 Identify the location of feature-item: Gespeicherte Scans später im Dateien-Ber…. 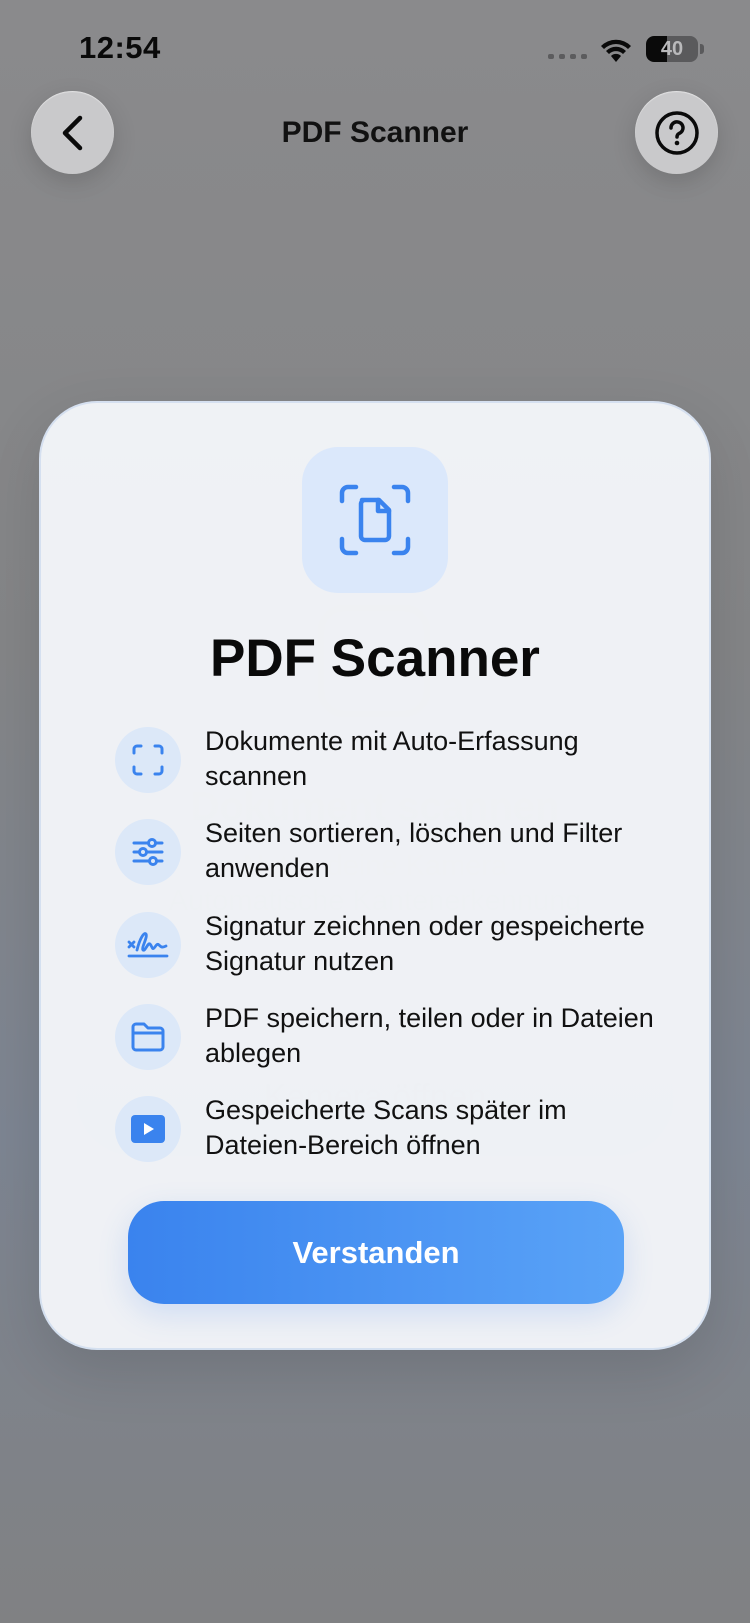
(395, 1135).